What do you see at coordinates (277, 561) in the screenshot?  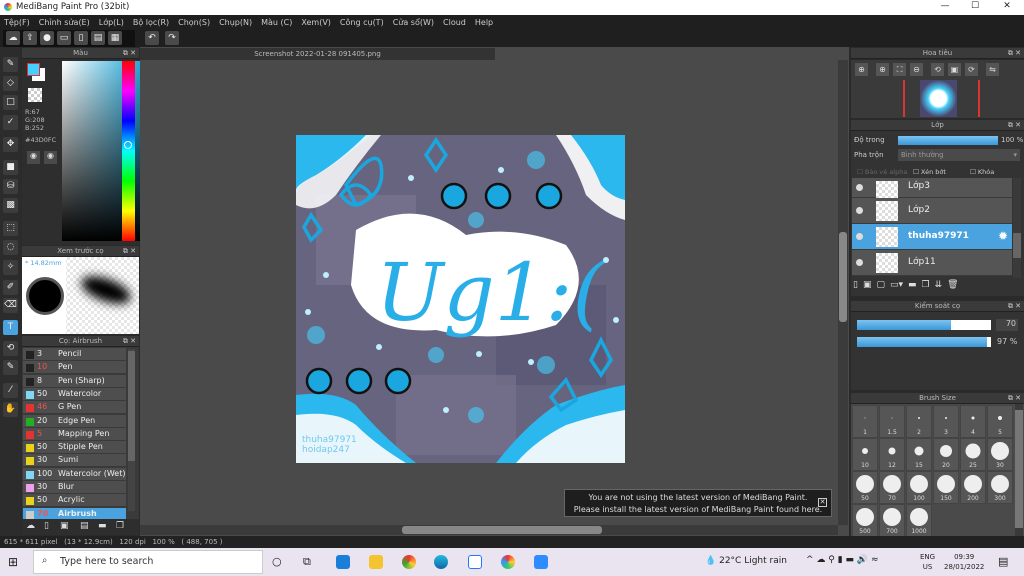 I see `cortana-icon: ○` at bounding box center [277, 561].